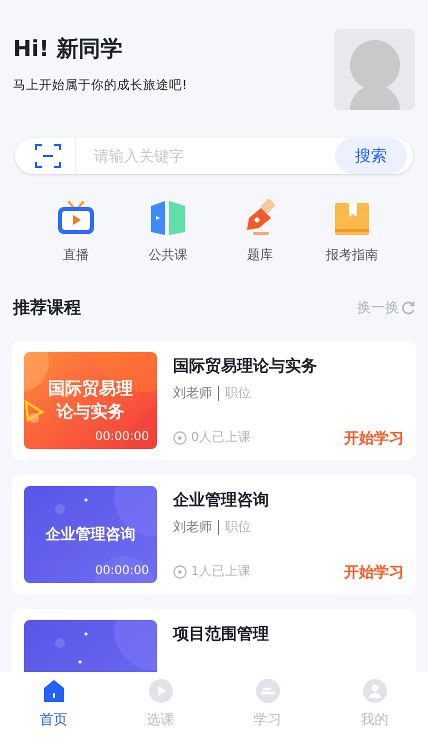 Image resolution: width=428 pixels, height=737 pixels. Describe the element at coordinates (100, 85) in the screenshot. I see `greeting-subtitle: 马上开始属于你的成长旅途吧!` at that location.